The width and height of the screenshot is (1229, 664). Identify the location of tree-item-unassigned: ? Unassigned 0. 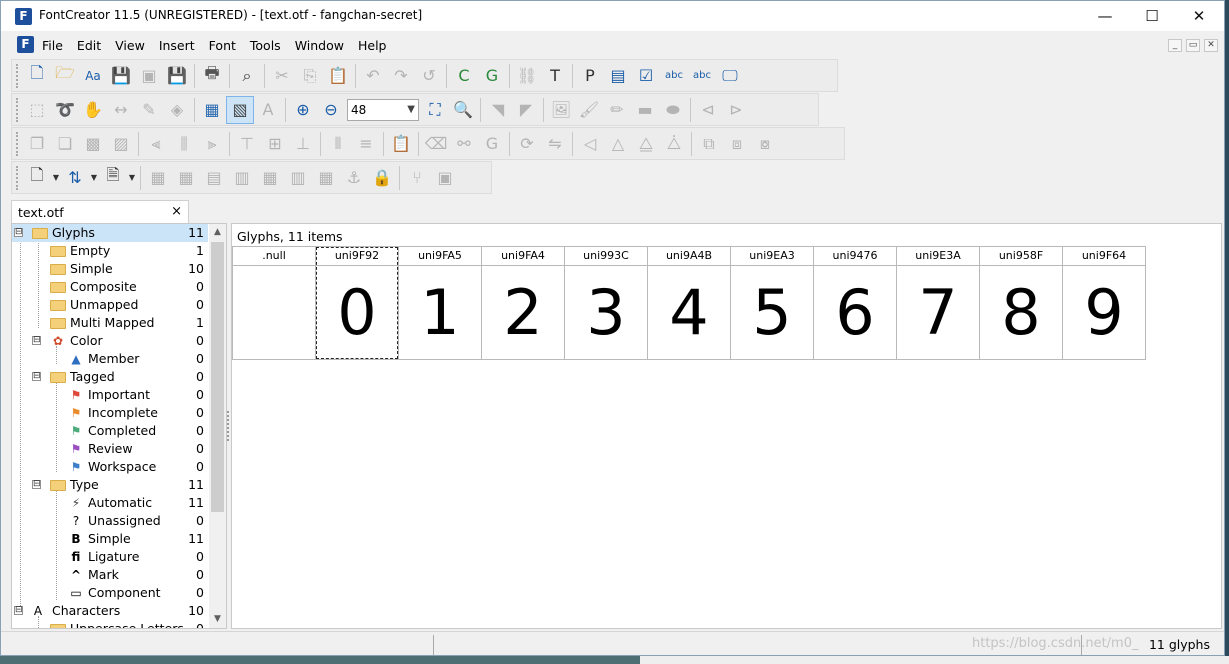
(110, 521).